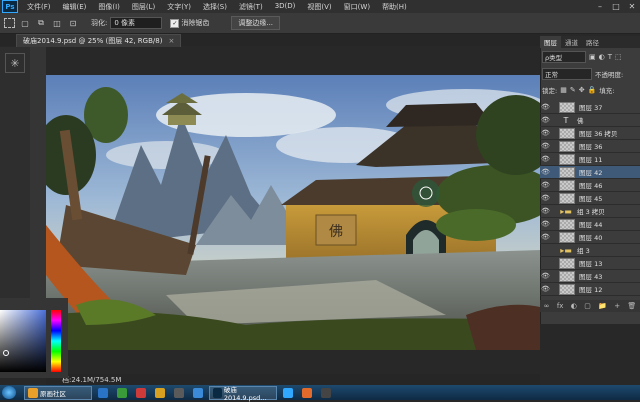  I want to click on layer-row: 👁 图层 36 拷贝, so click(590, 133).